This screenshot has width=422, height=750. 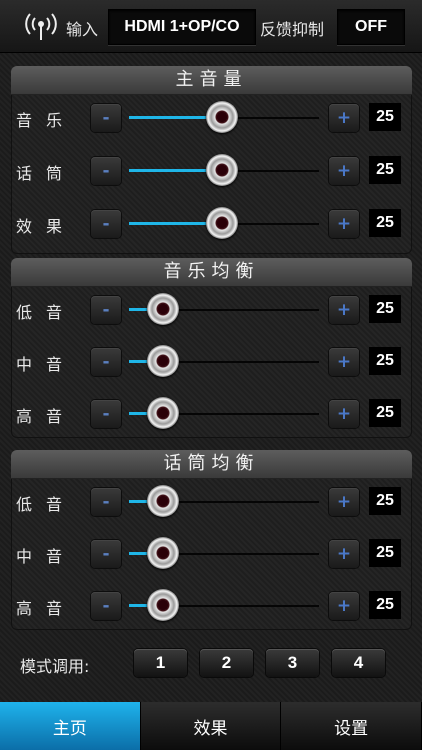 I want to click on panel-title: 音乐均衡, so click(x=211, y=272).